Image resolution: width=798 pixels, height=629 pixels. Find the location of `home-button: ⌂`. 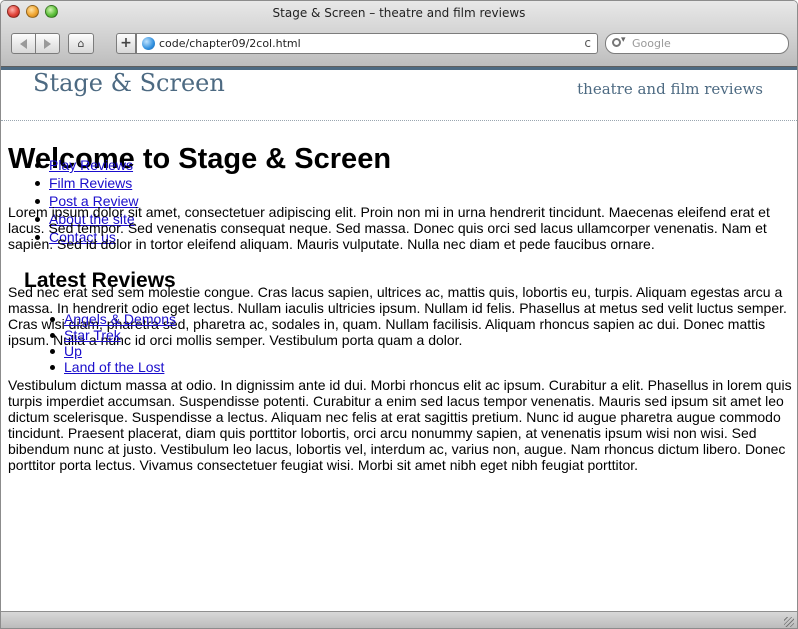

home-button: ⌂ is located at coordinates (81, 43).